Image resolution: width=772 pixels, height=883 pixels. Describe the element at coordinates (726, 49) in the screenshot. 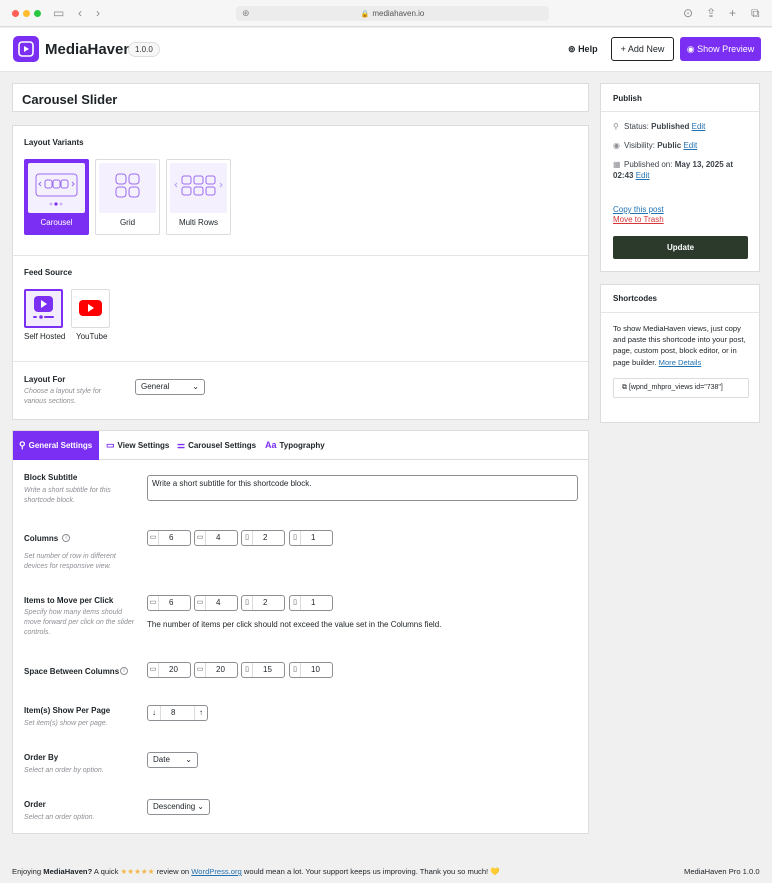

I see `show-preview-label: Show Preview` at that location.